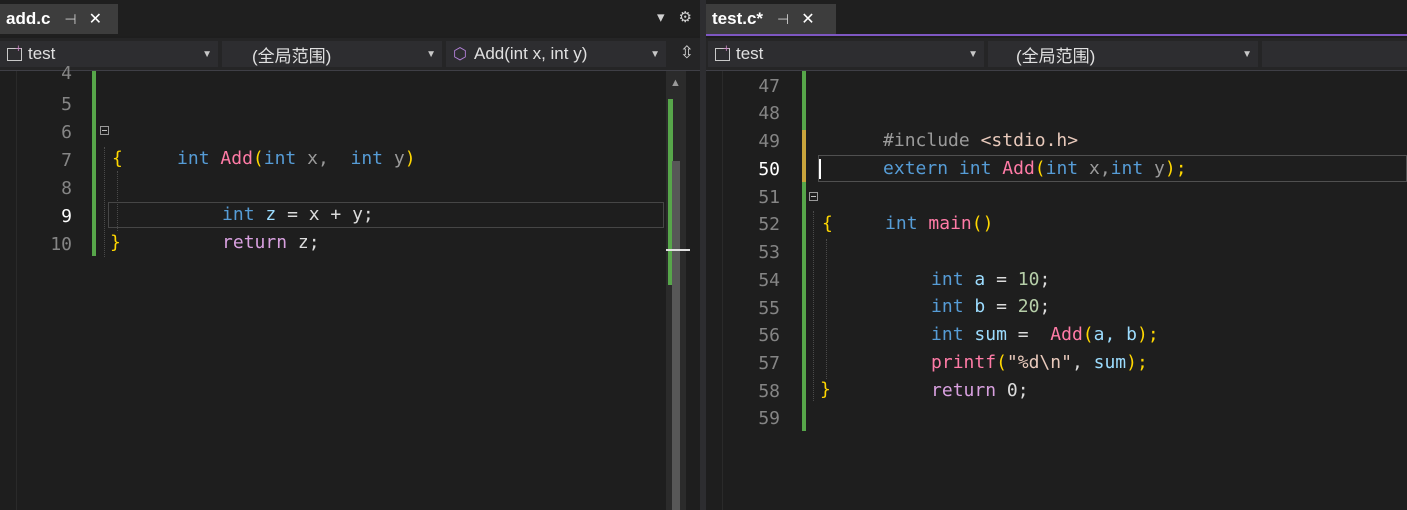 The height and width of the screenshot is (510, 1407). I want to click on line-number-current: 50, so click(769, 169).